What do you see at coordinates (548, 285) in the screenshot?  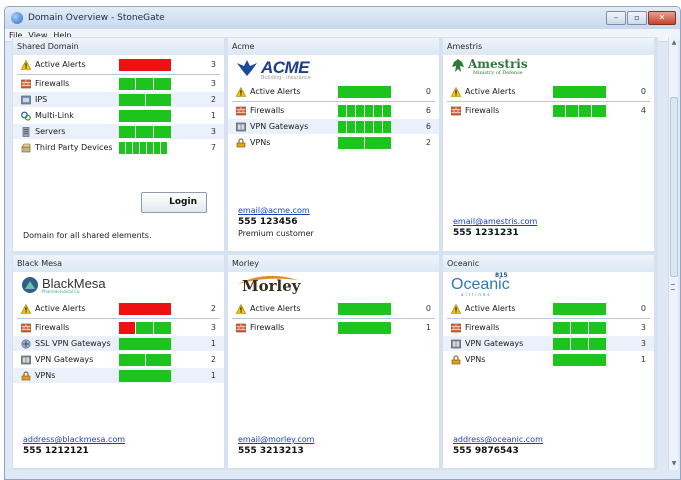 I see `oceanic-logo: Oceanic 815 airlines` at bounding box center [548, 285].